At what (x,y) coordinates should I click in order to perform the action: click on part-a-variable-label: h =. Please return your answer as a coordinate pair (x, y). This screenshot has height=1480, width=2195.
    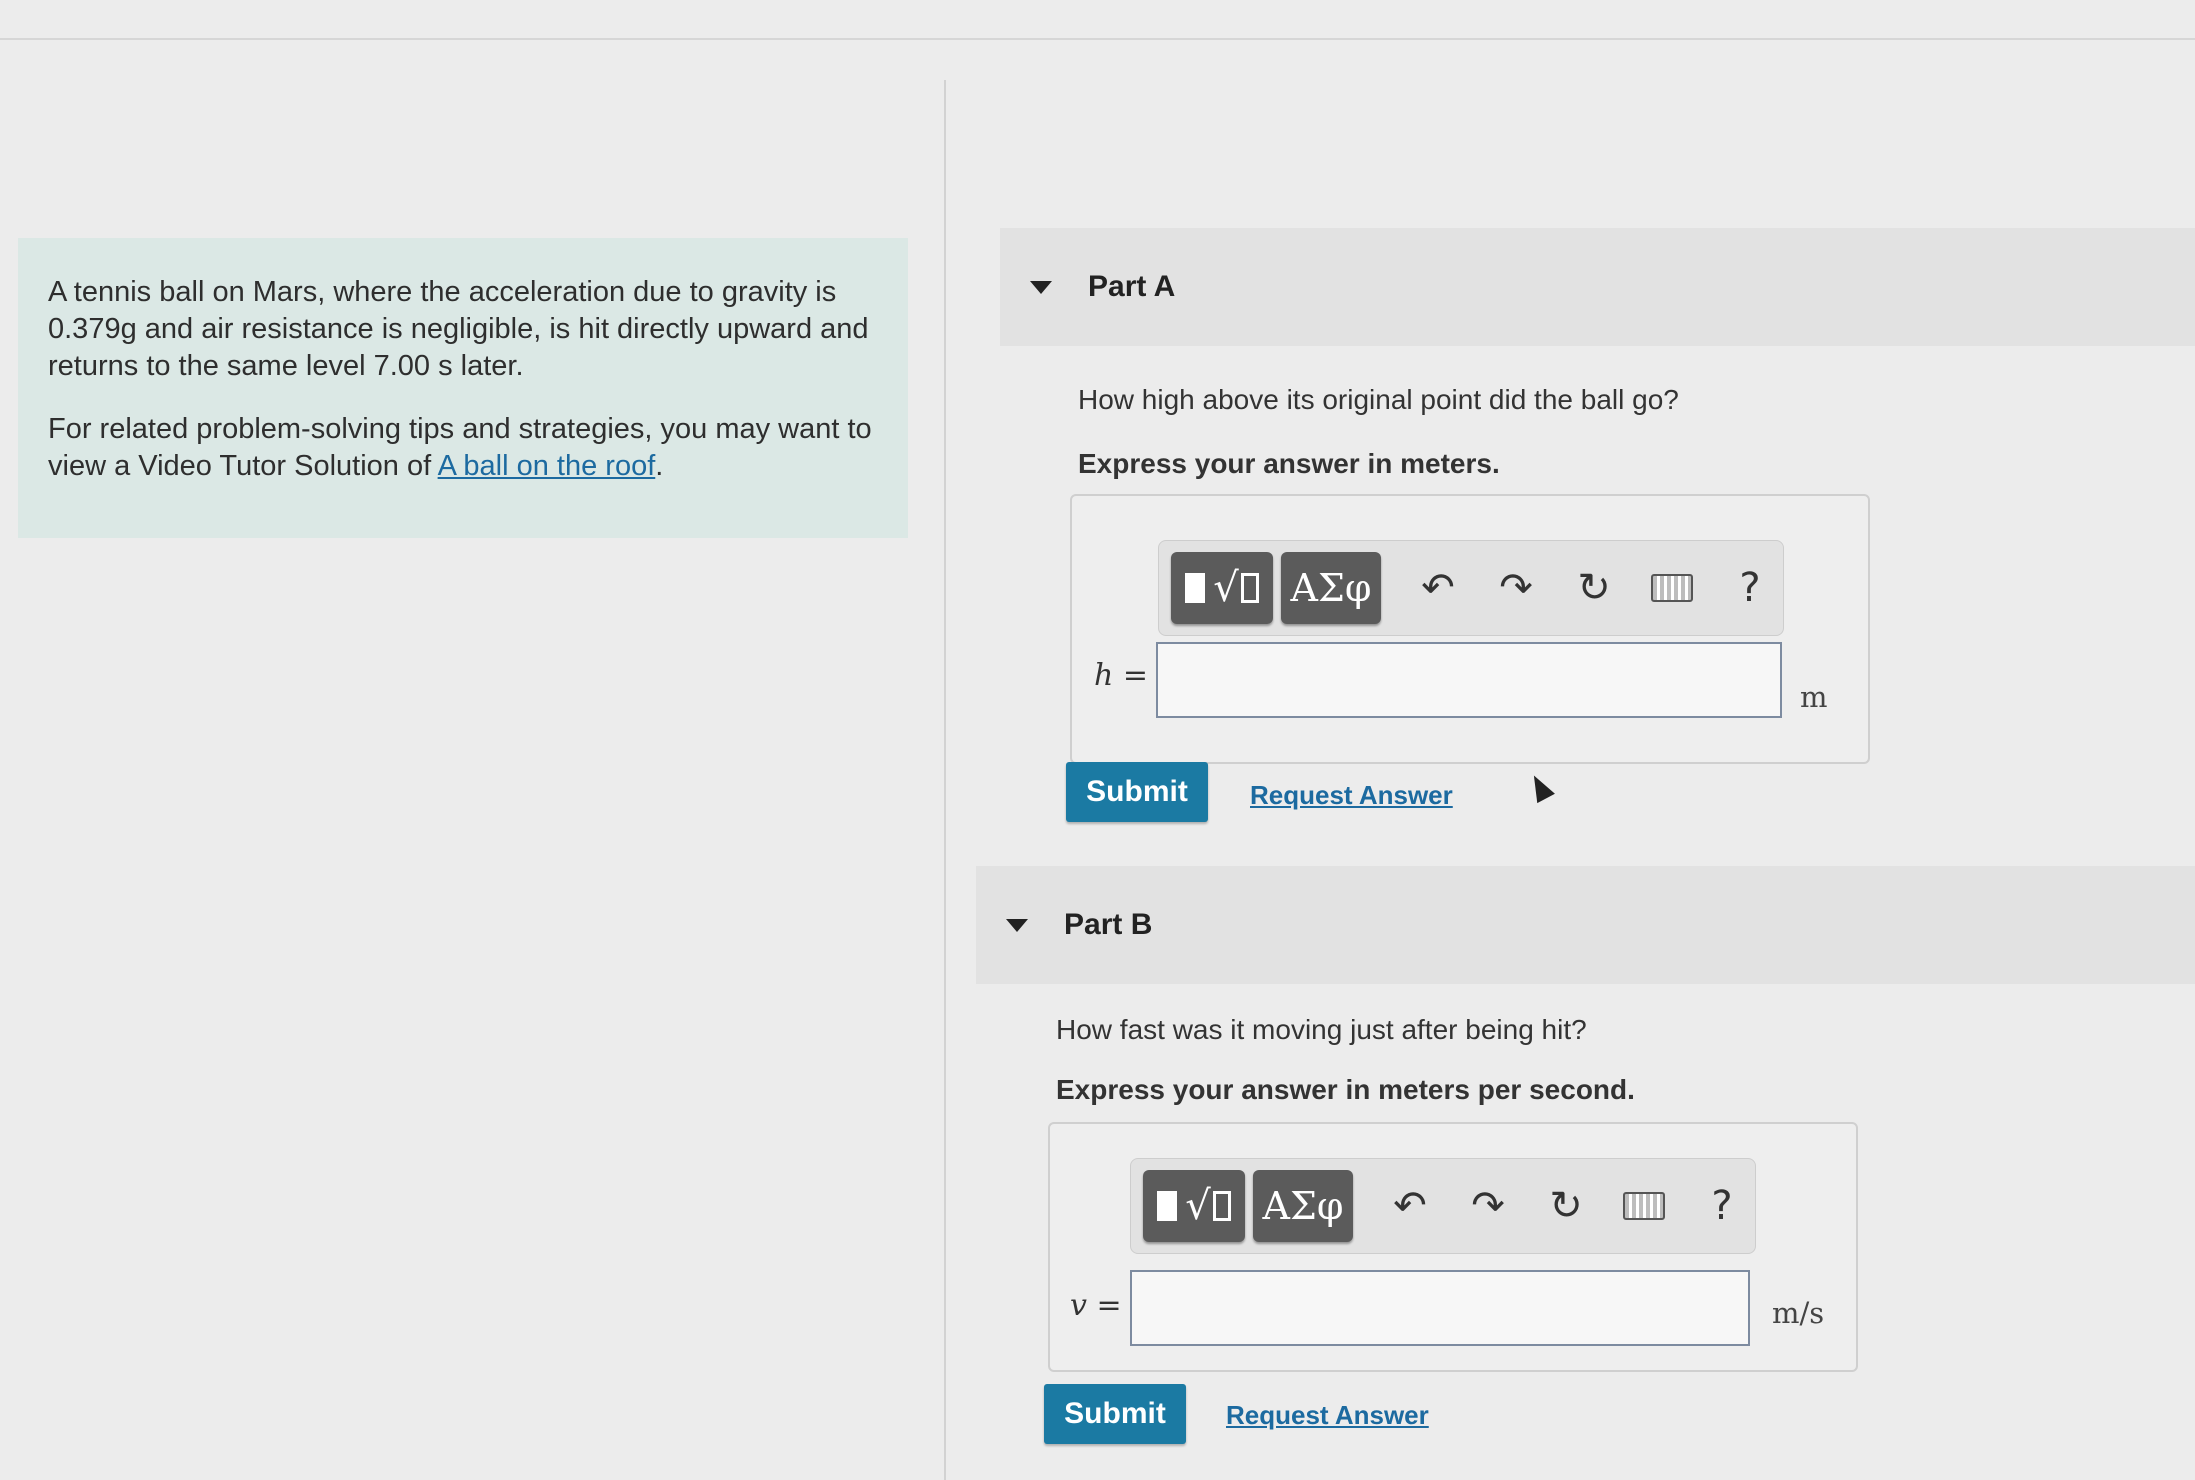
    Looking at the image, I should click on (1121, 675).